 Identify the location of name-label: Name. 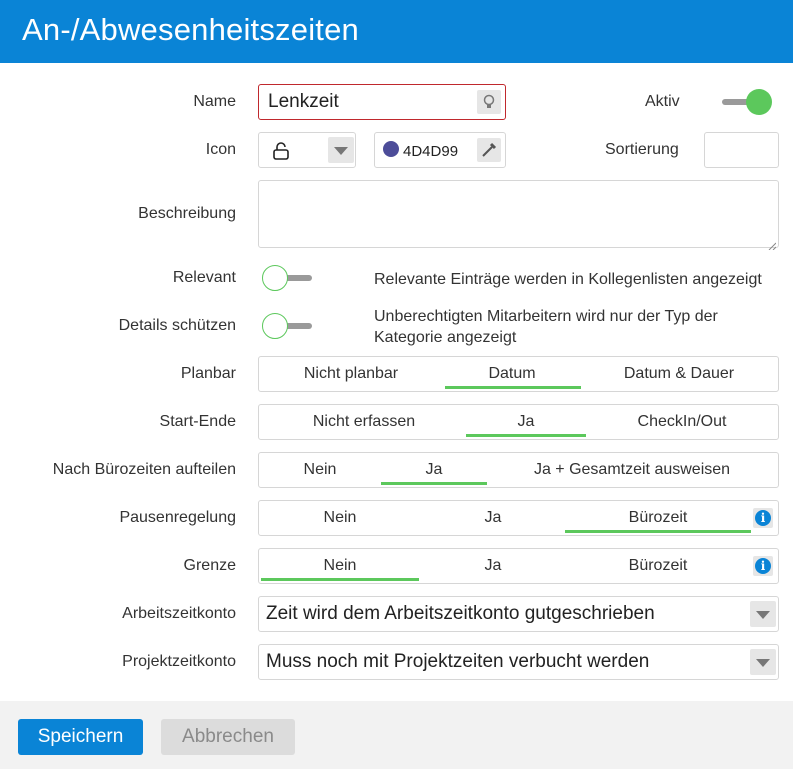
(214, 101).